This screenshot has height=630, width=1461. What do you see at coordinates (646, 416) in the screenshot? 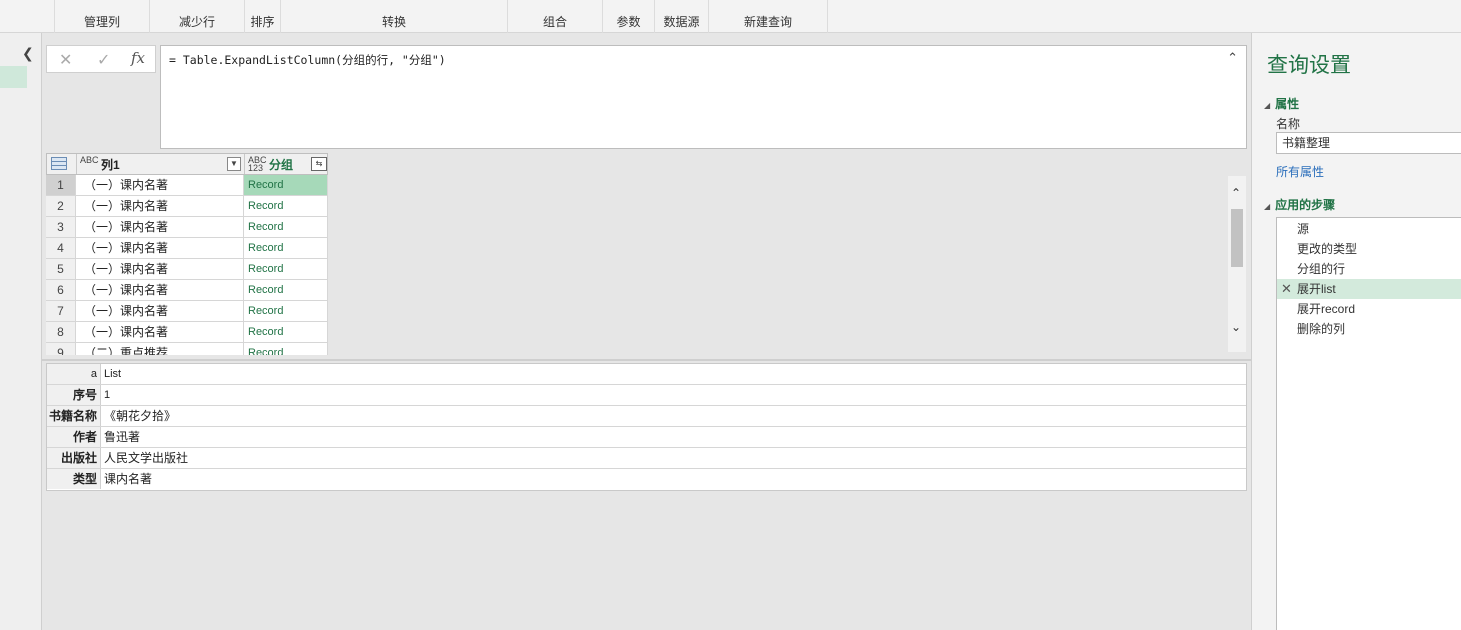
I see `detail-row: 书籍名称 《朝花夕拾》` at bounding box center [646, 416].